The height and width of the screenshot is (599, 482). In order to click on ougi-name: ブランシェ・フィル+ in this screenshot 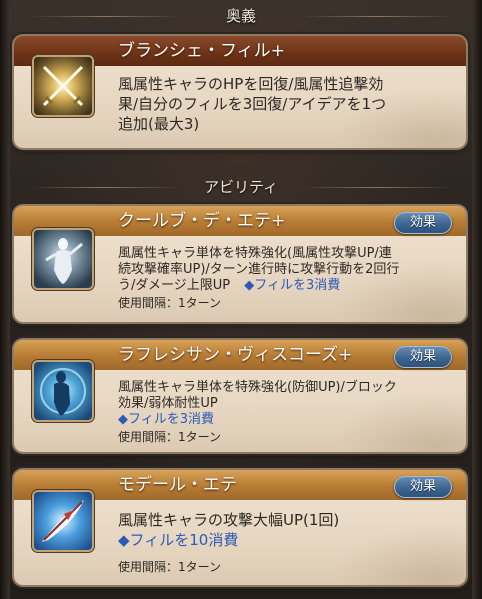, I will do `click(201, 51)`.